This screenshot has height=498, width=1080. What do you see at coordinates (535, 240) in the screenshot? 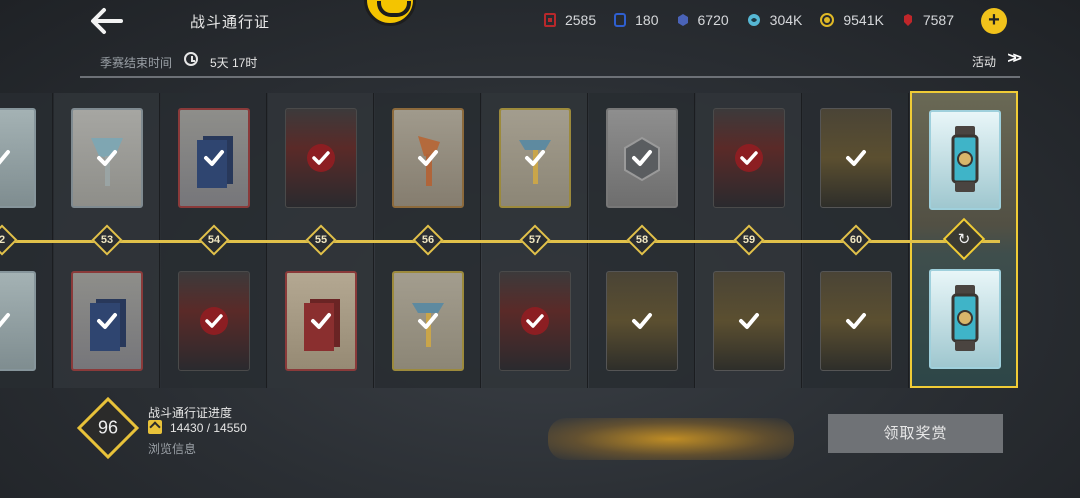
I see `level-number: 57` at bounding box center [535, 240].